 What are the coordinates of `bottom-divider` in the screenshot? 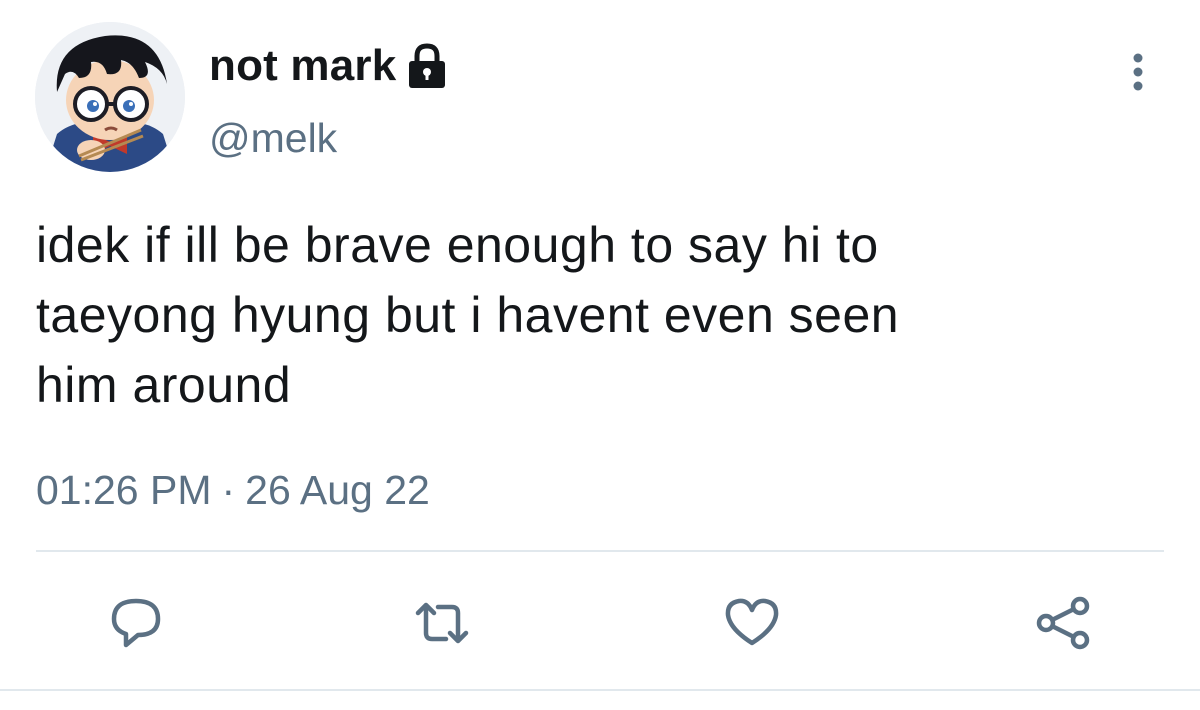 It's located at (600, 690).